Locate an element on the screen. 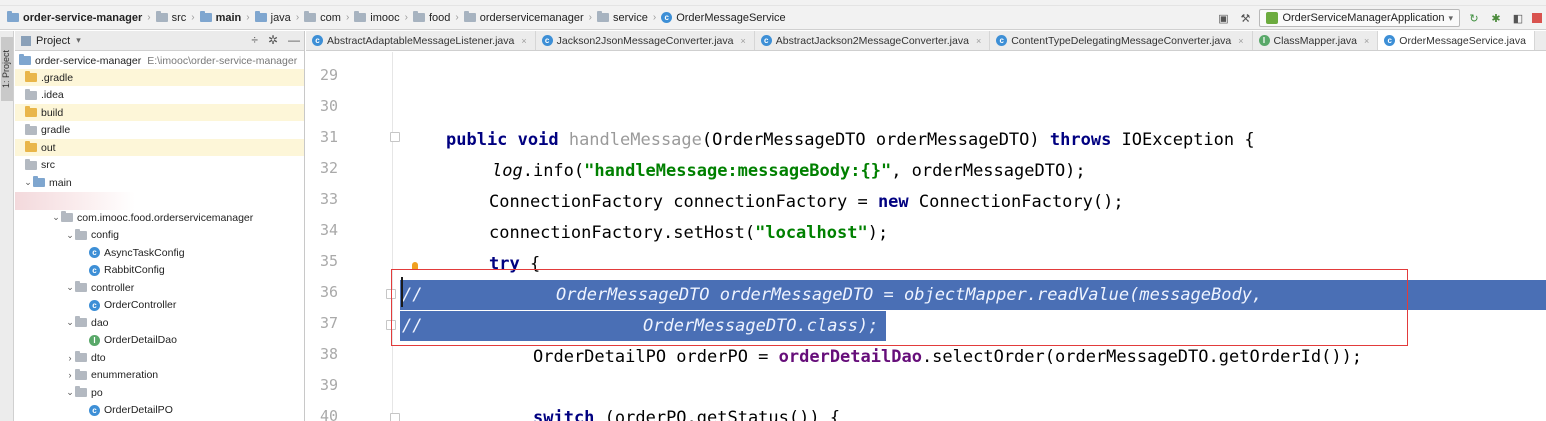 The image size is (1546, 421). coverage-icon: ◧ is located at coordinates (1518, 18).